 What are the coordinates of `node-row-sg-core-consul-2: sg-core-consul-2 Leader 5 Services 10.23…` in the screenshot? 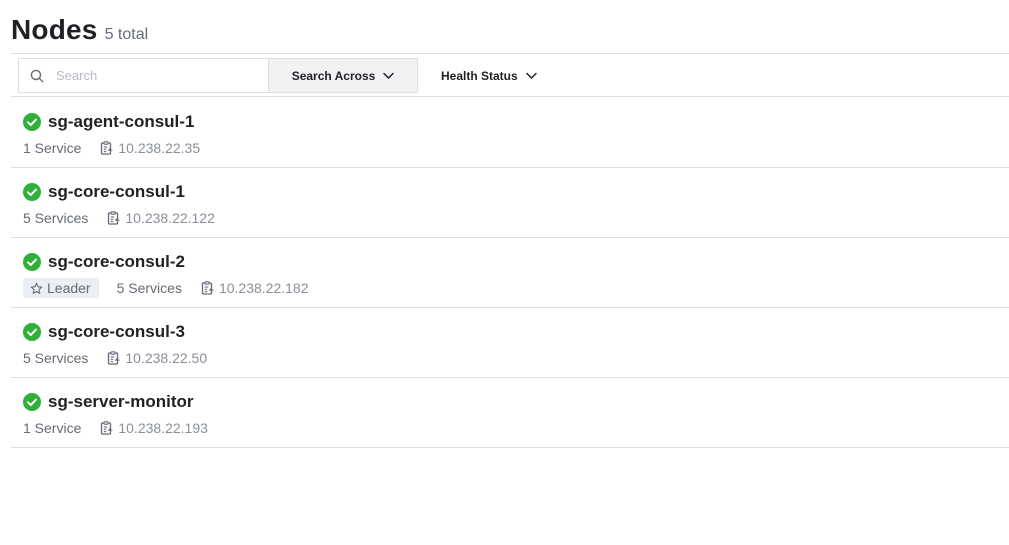 It's located at (510, 273).